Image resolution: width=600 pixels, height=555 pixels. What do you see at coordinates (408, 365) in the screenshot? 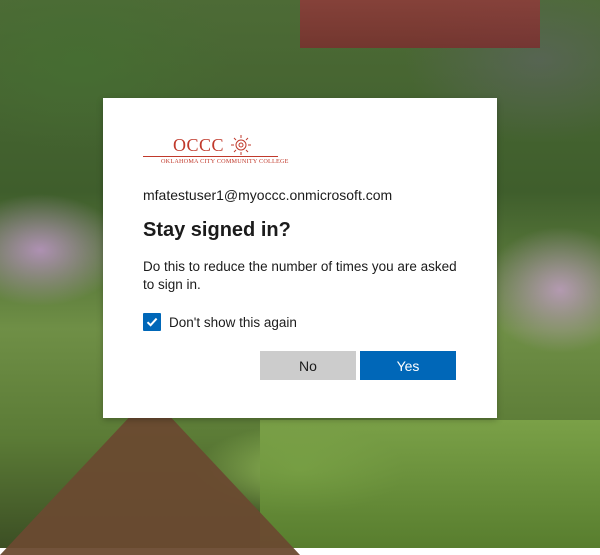
I see `yes-button: Yes` at bounding box center [408, 365].